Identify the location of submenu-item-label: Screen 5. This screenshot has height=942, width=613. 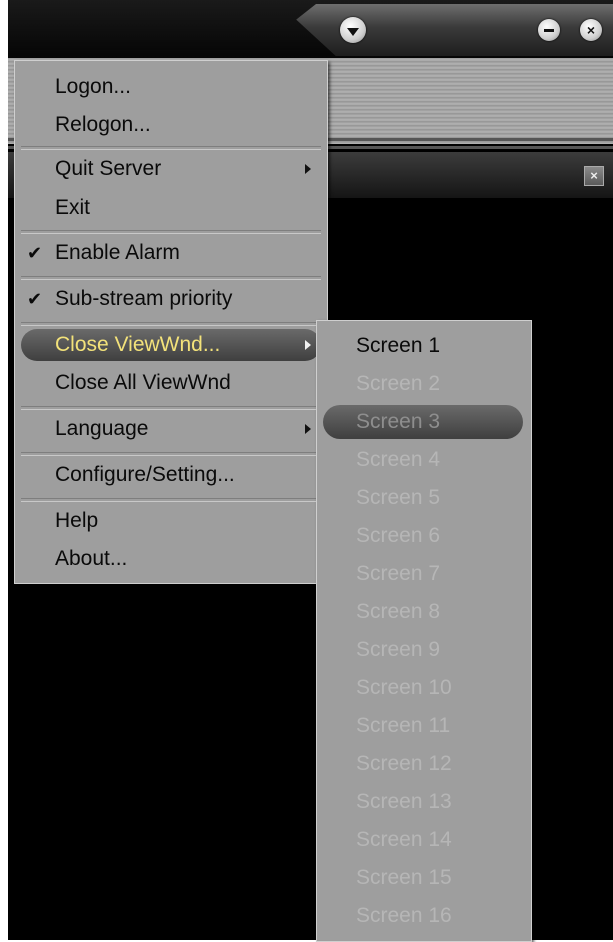
(398, 497).